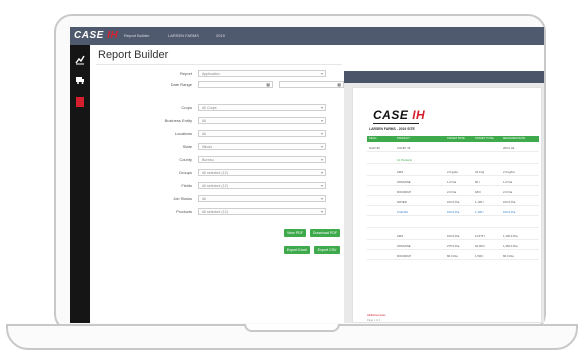  Describe the element at coordinates (183, 35) in the screenshot. I see `nav-crumb-farm: LARSEN FARMS` at that location.